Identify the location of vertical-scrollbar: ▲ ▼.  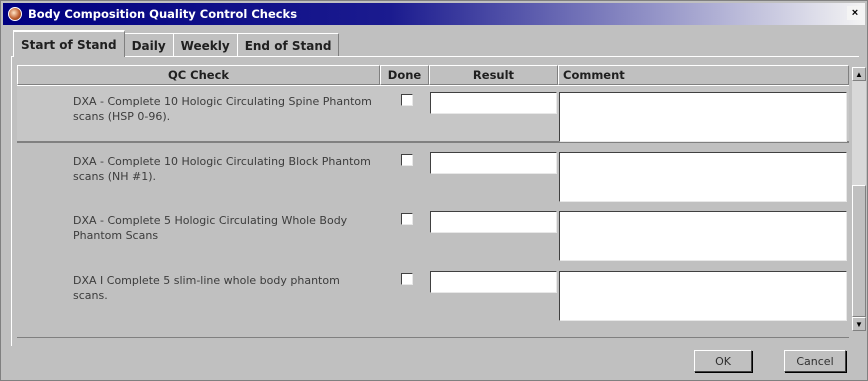
(859, 199).